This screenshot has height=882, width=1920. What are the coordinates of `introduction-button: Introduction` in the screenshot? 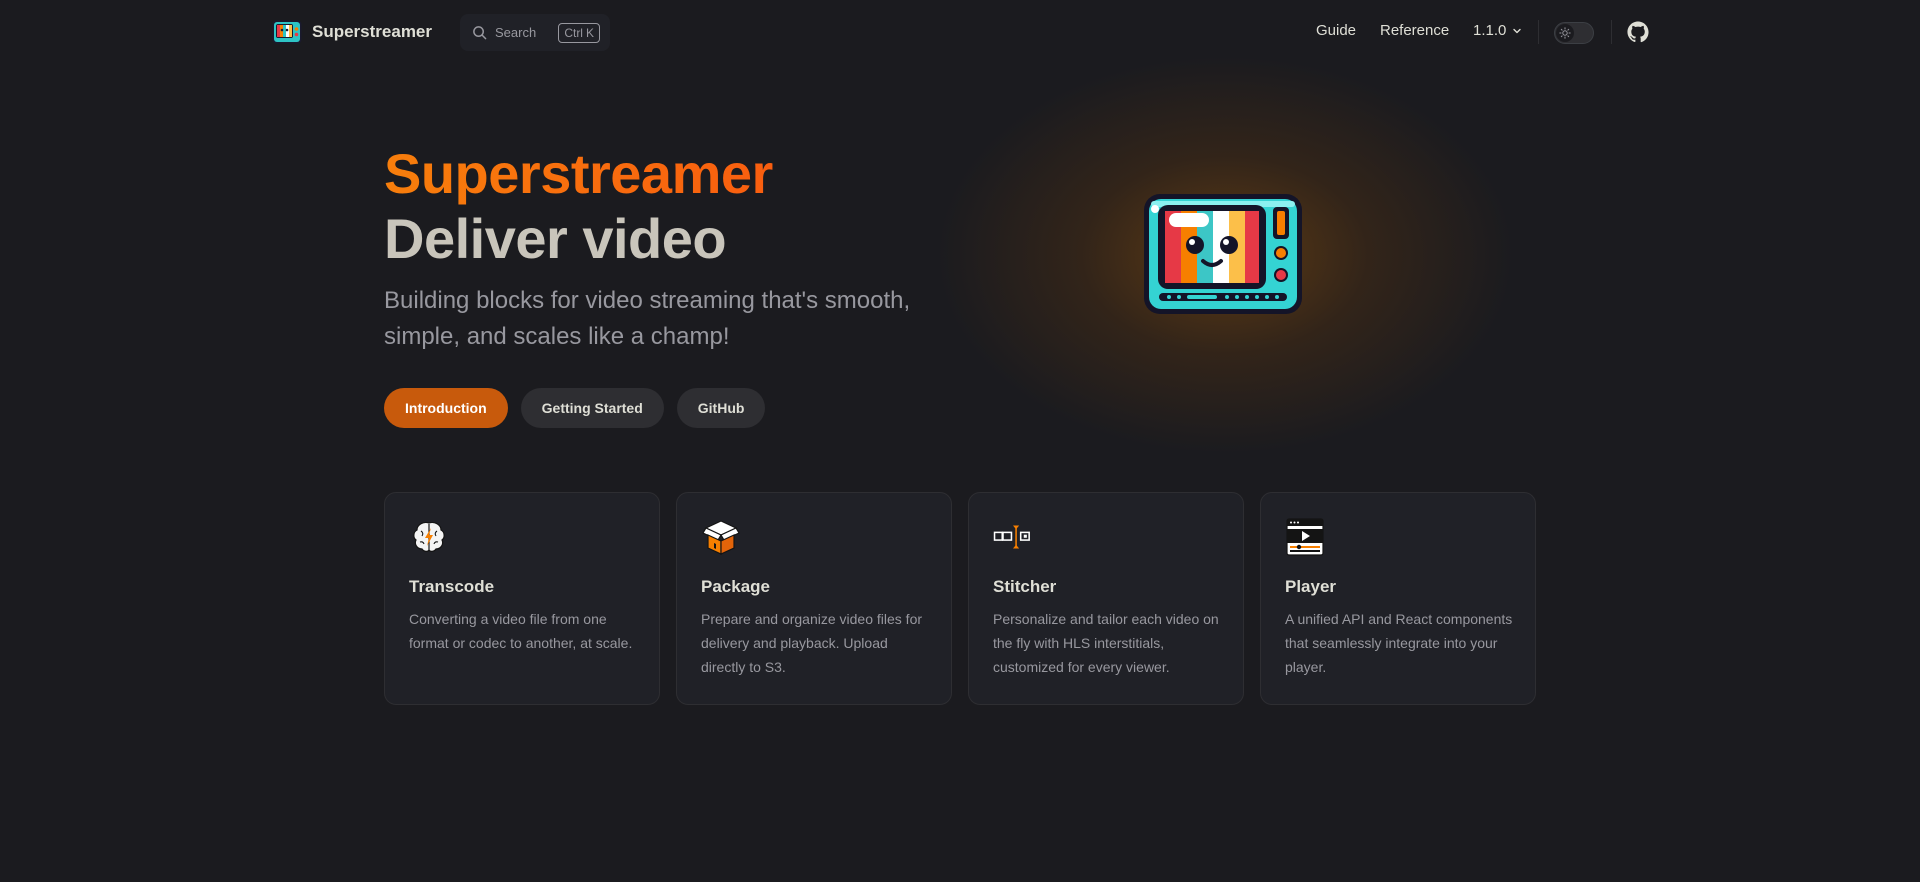 It's located at (446, 408).